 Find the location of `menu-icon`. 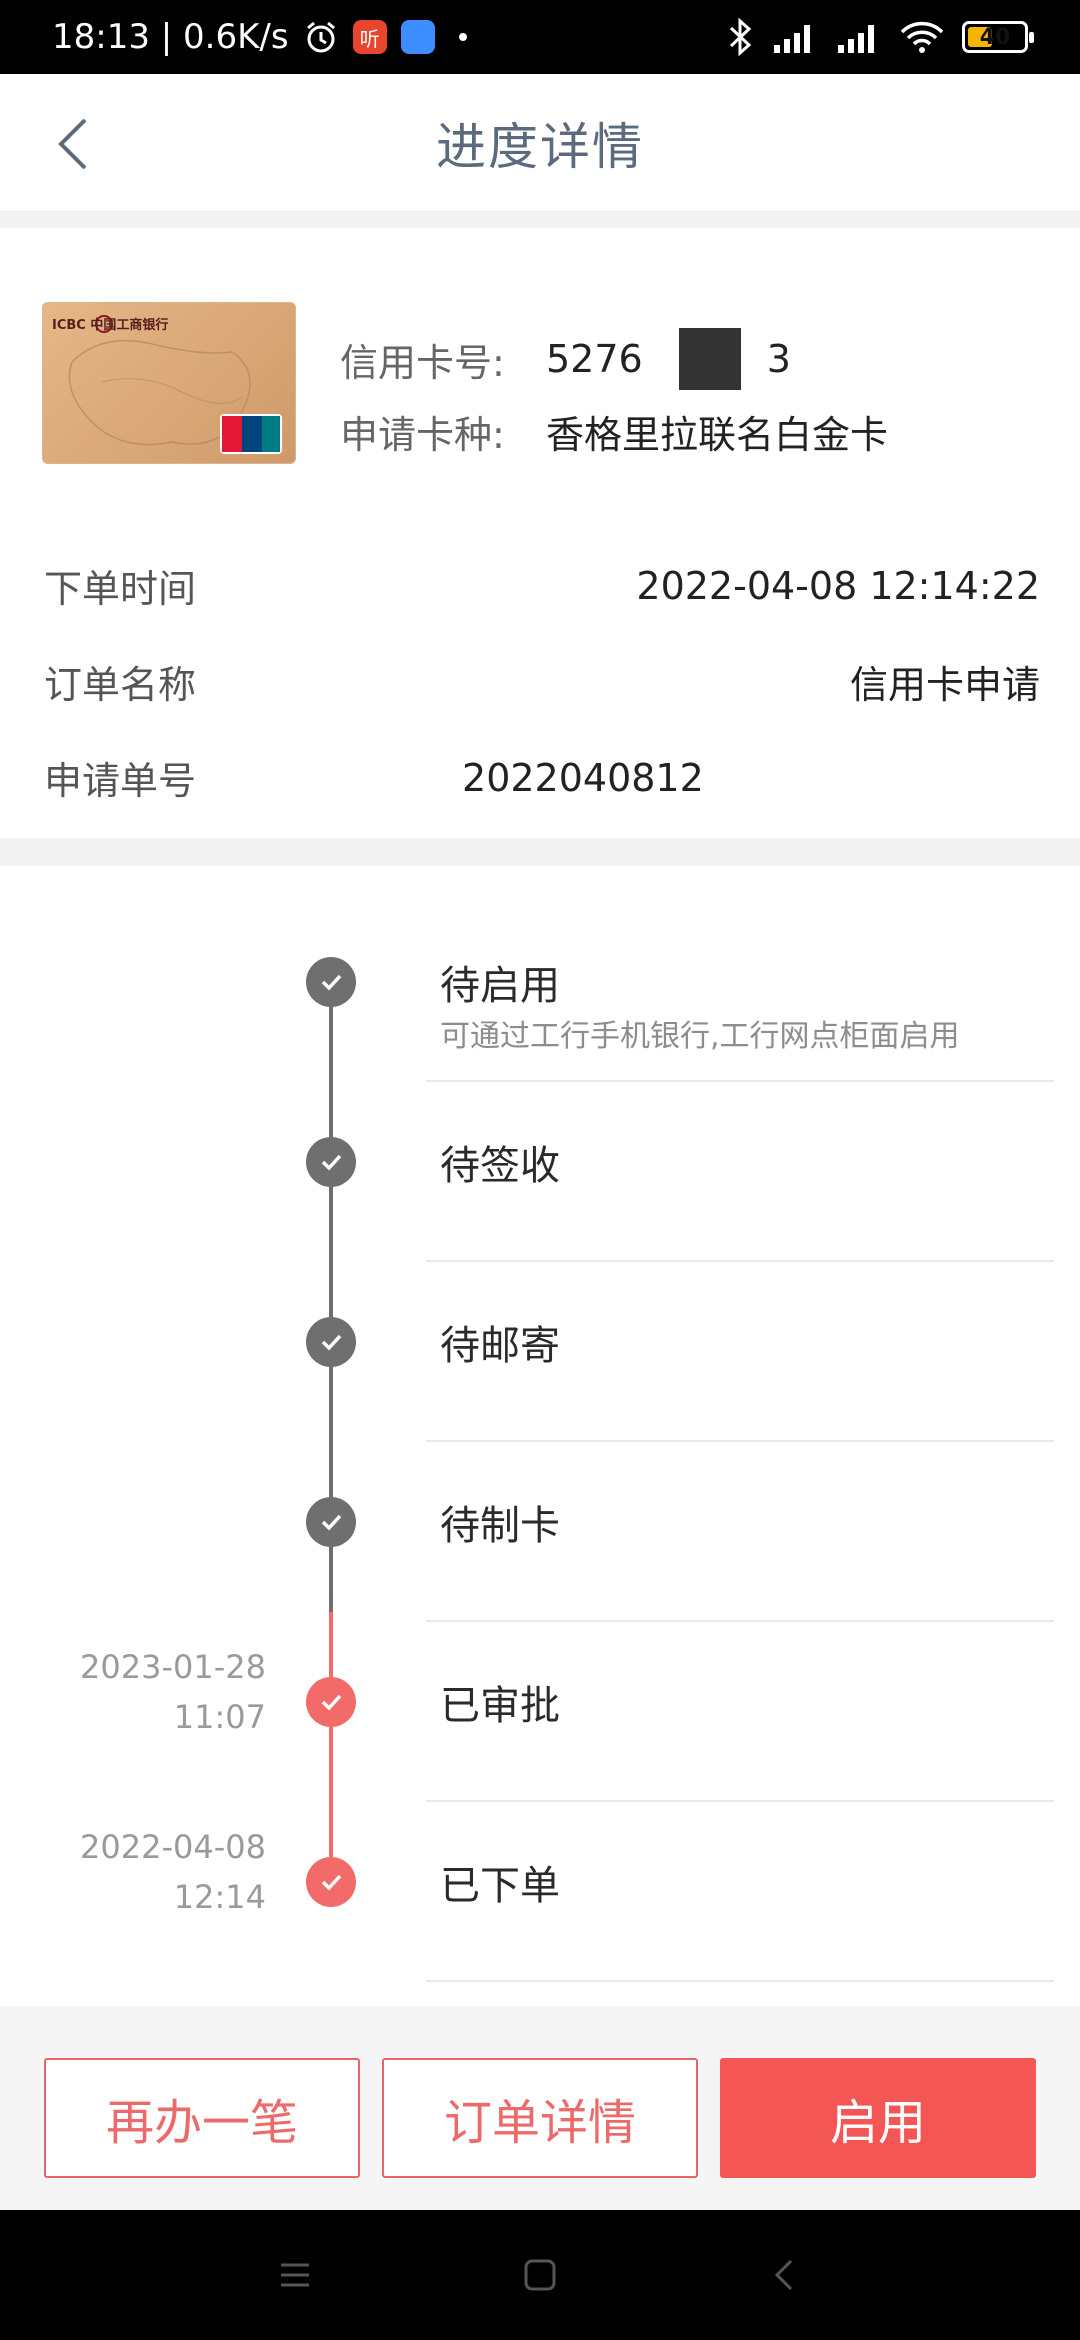

menu-icon is located at coordinates (295, 2275).